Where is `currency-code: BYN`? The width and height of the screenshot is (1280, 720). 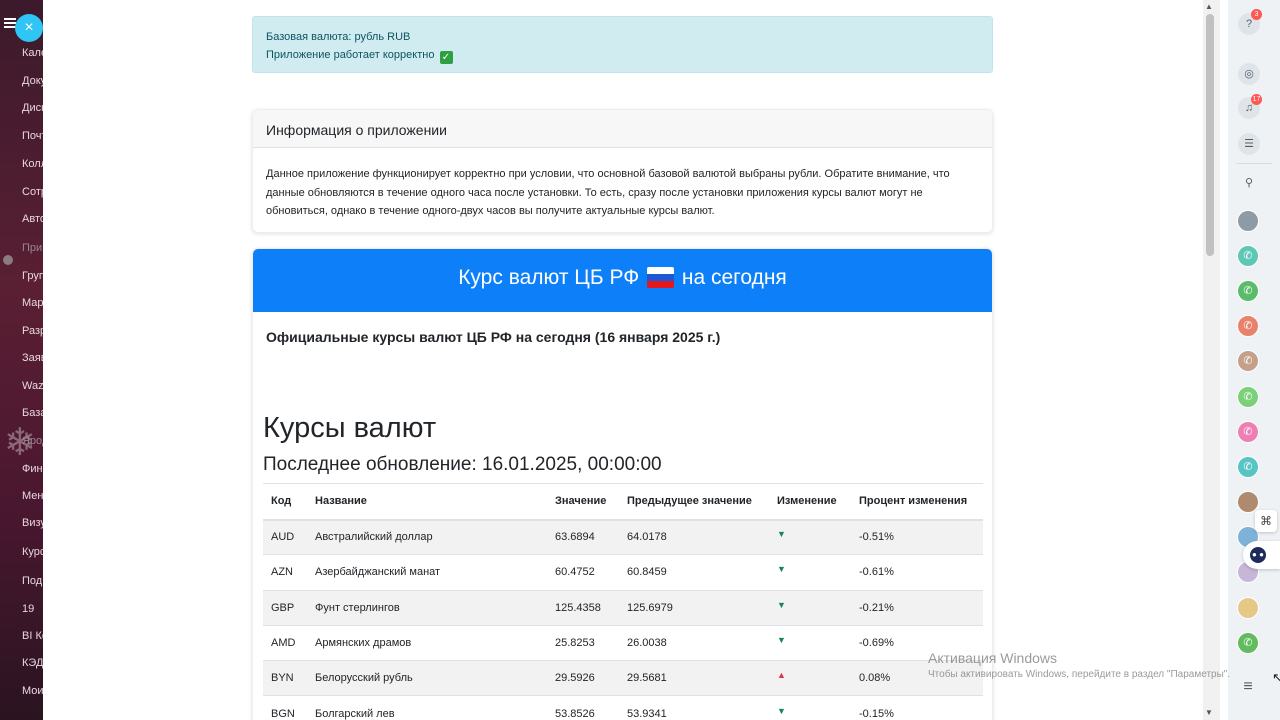
currency-code: BYN is located at coordinates (285, 678).